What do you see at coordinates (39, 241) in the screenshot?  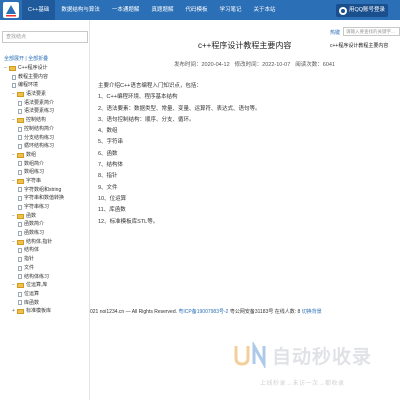 I see `tree-label: 结构体,指针` at bounding box center [39, 241].